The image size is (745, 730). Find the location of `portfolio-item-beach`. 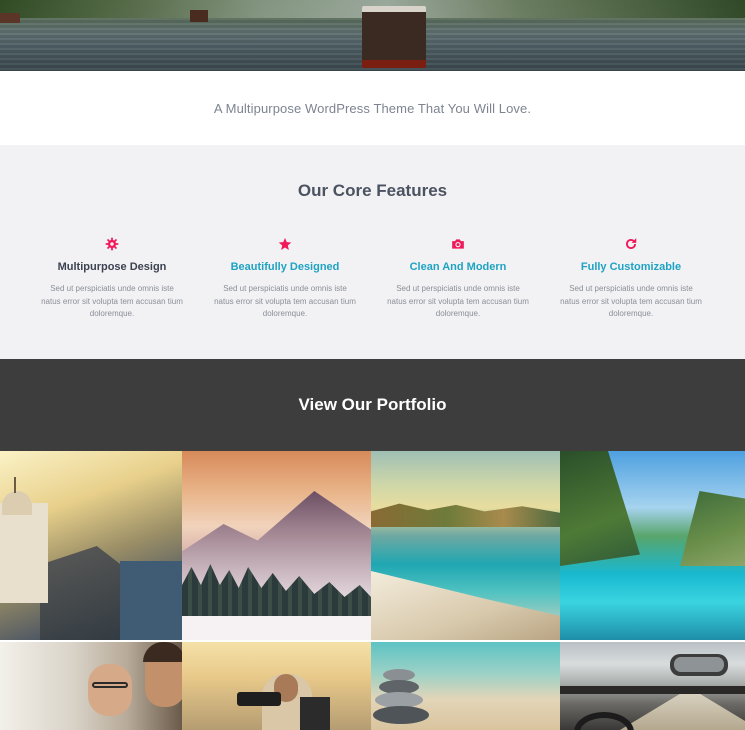

portfolio-item-beach is located at coordinates (465, 545).